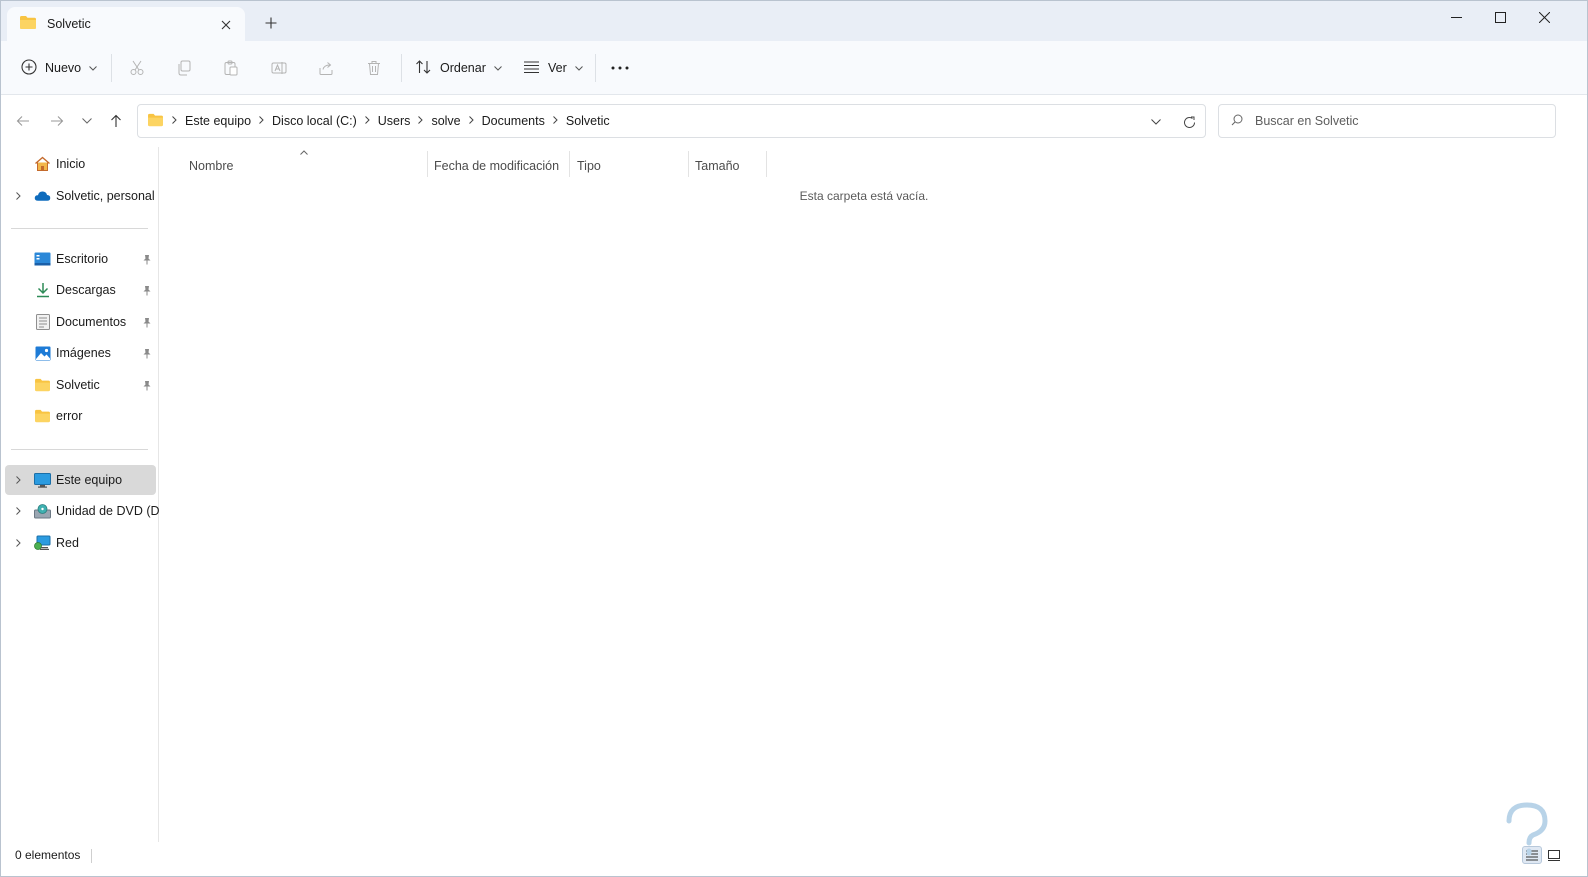  I want to click on sidebar-item-label: Solvetic, personal, so click(105, 196).